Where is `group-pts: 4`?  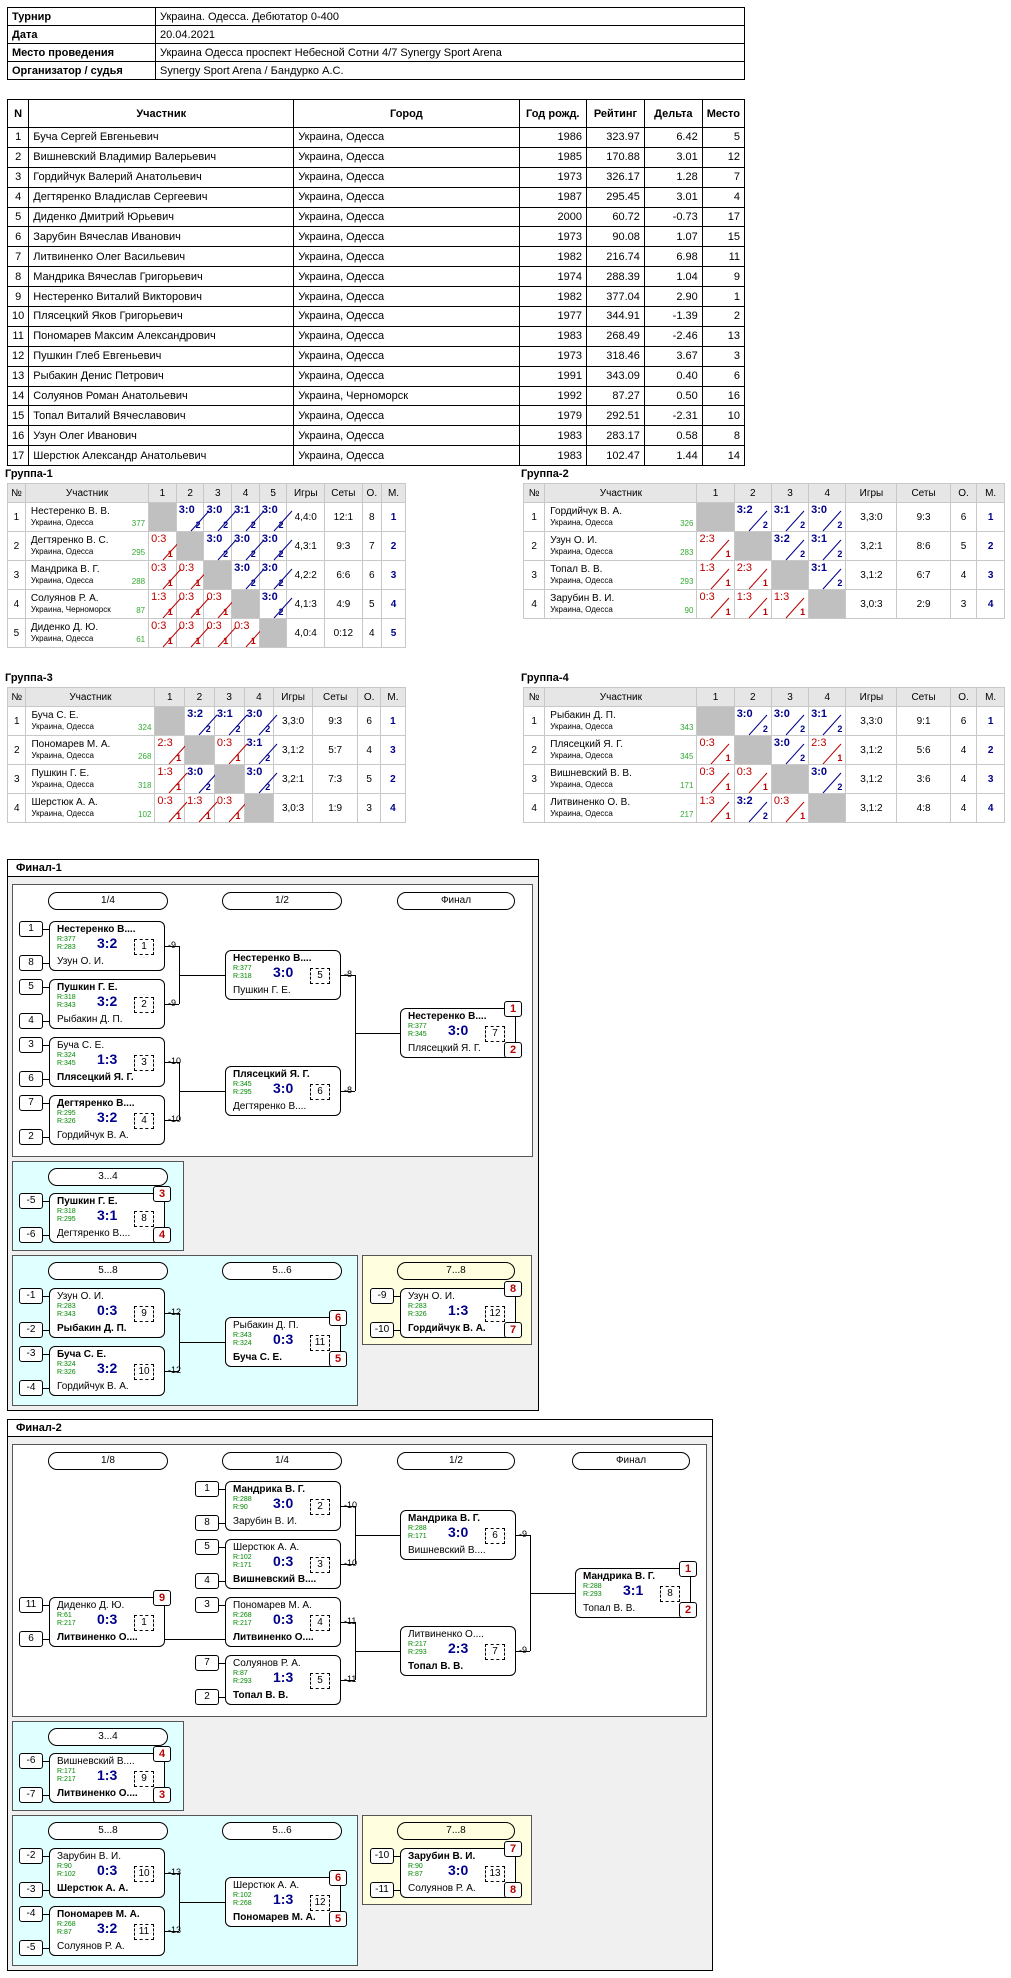
group-pts: 4 is located at coordinates (963, 808).